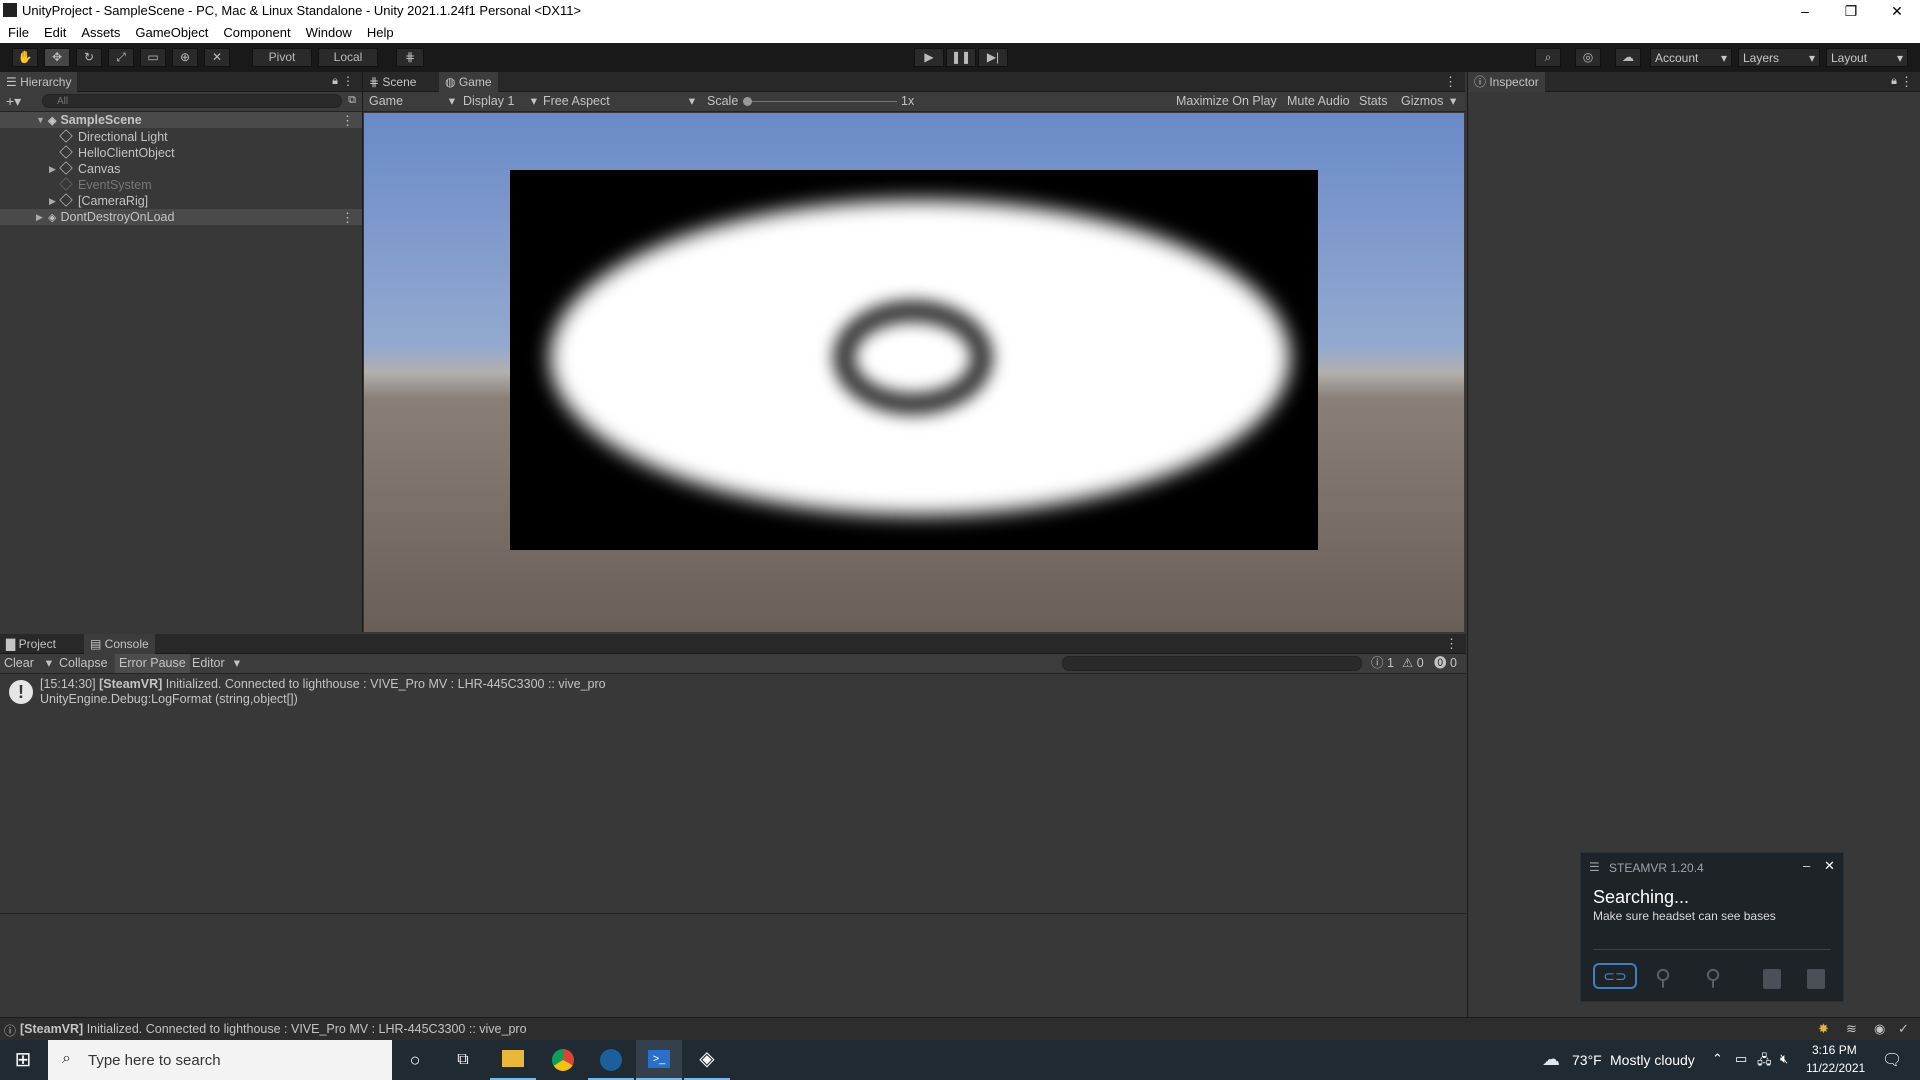 This screenshot has width=1920, height=1080. What do you see at coordinates (25, 57) in the screenshot?
I see `hand-tool-icon: ✋` at bounding box center [25, 57].